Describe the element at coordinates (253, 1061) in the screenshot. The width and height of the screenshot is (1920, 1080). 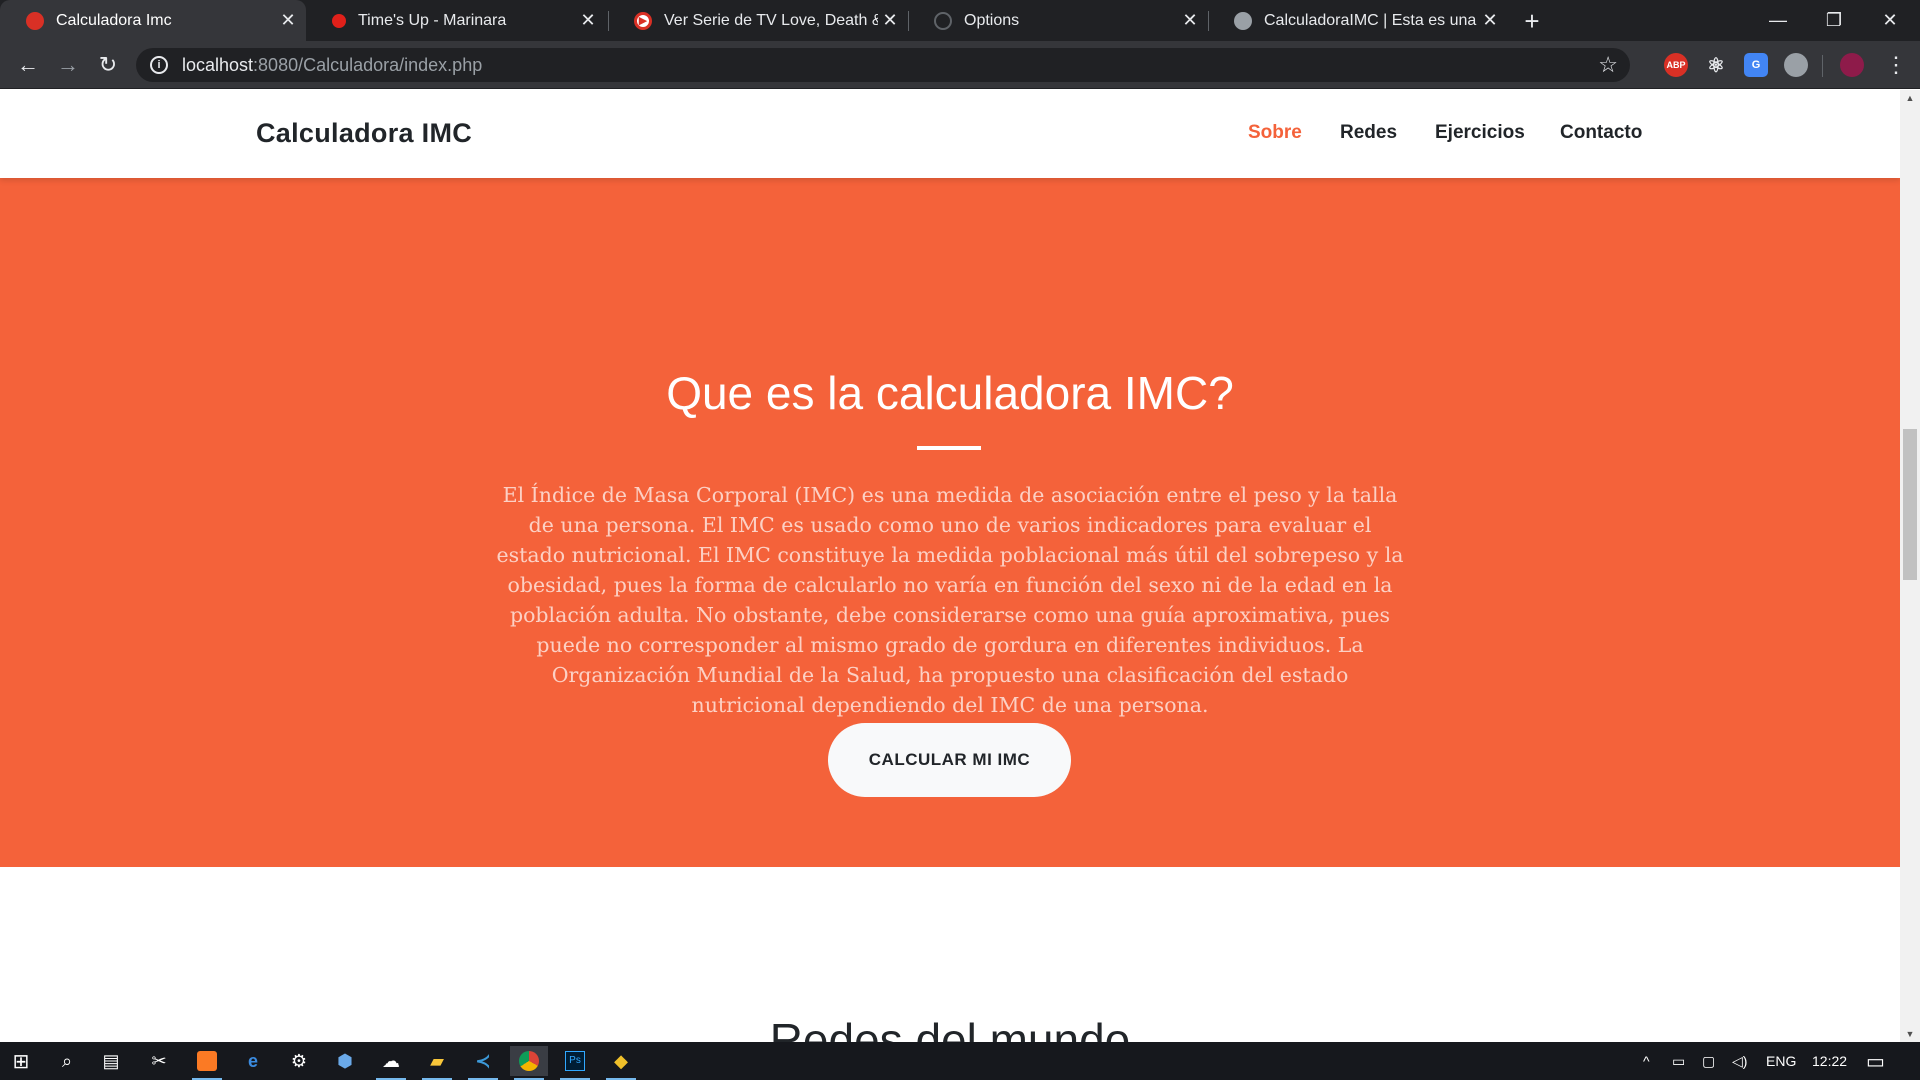
I see `edge-browser-icon: e` at that location.